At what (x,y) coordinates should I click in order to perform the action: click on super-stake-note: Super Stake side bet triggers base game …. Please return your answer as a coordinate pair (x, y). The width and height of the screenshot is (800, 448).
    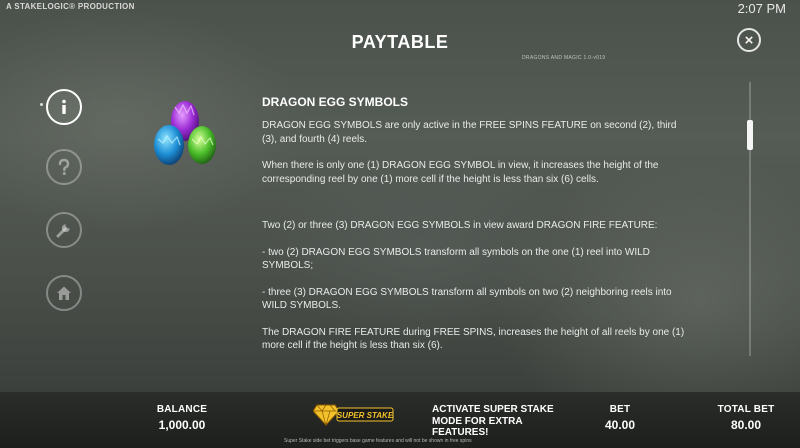
    Looking at the image, I should click on (378, 441).